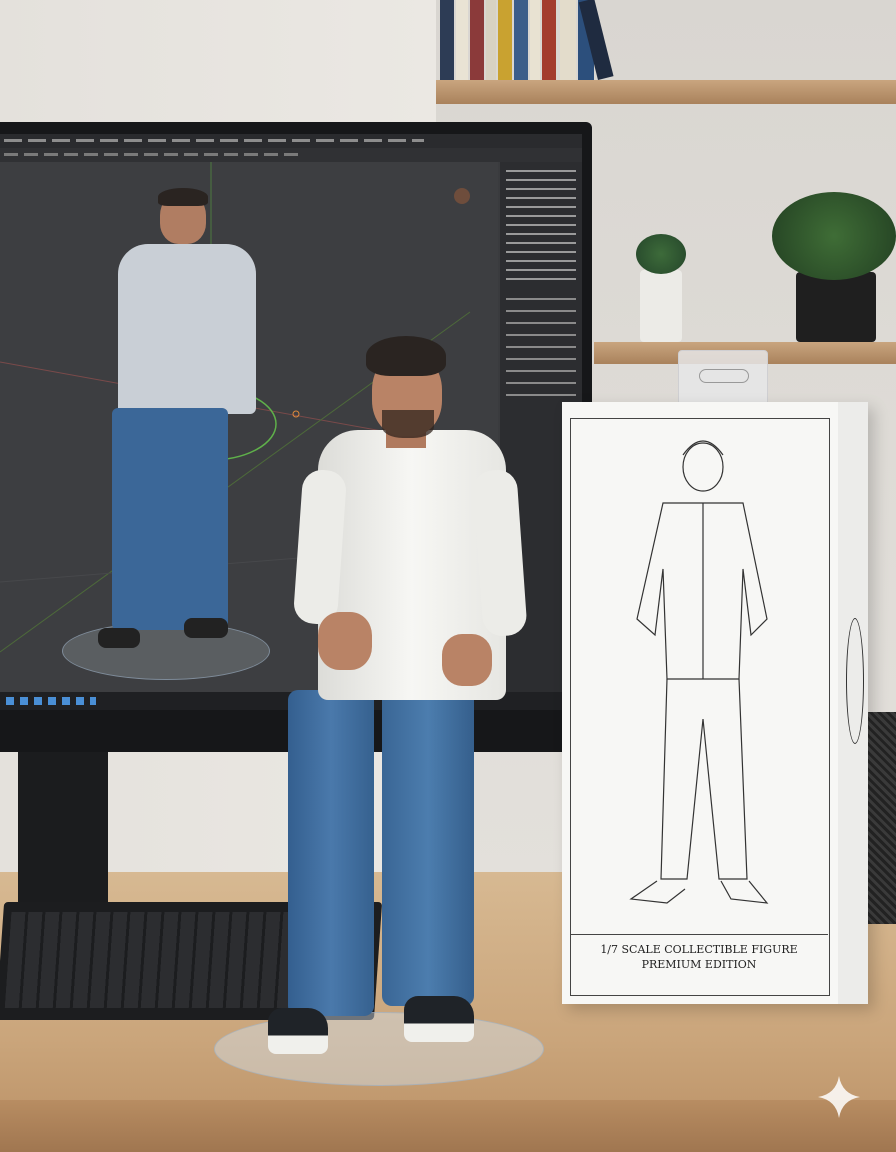  Describe the element at coordinates (855, 681) in the screenshot. I see `box-emblem` at that location.